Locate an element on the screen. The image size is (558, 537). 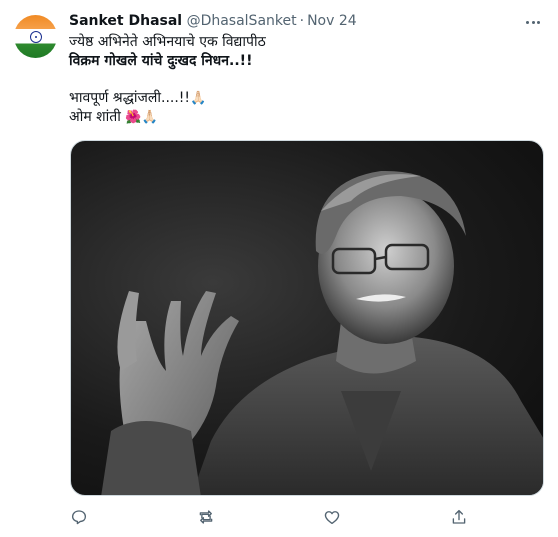
tweet-line-1: ज्येष्ठ अभिनेते अभिनयाचे एक विद्यापीठ is located at coordinates (167, 42).